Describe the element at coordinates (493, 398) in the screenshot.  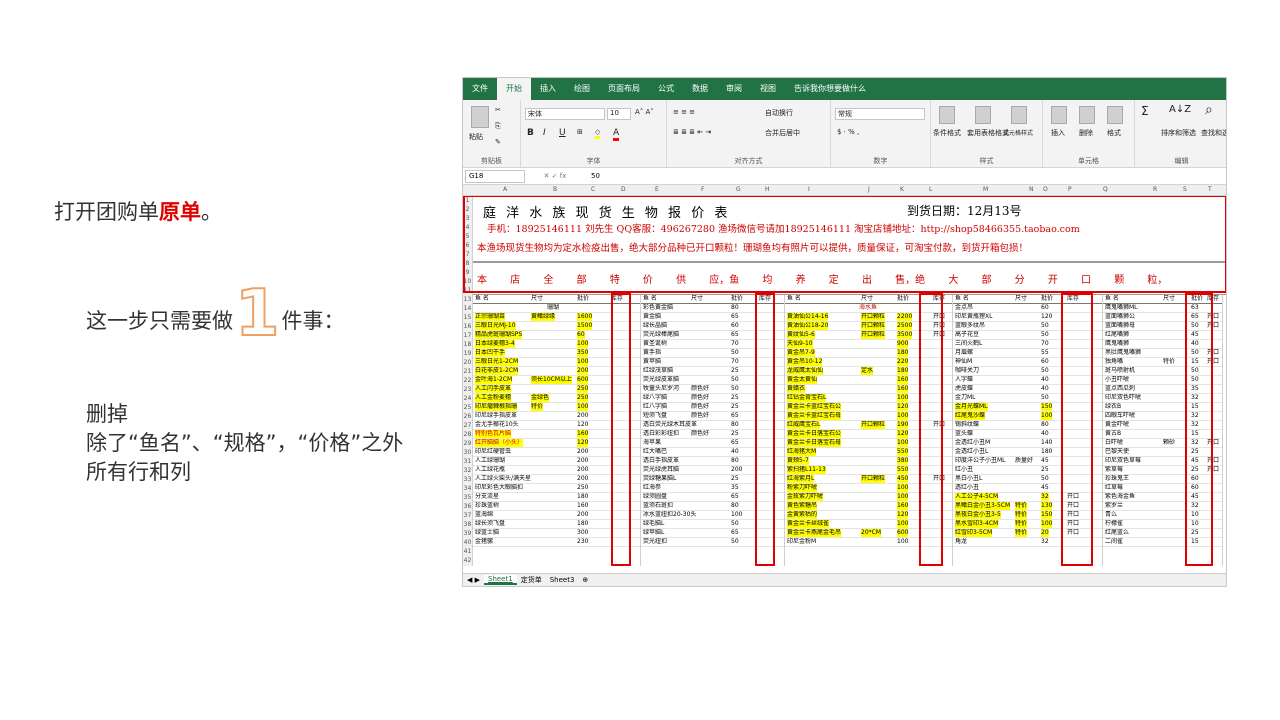
I see `fish-name-cell: 人工金粉麦穗` at that location.